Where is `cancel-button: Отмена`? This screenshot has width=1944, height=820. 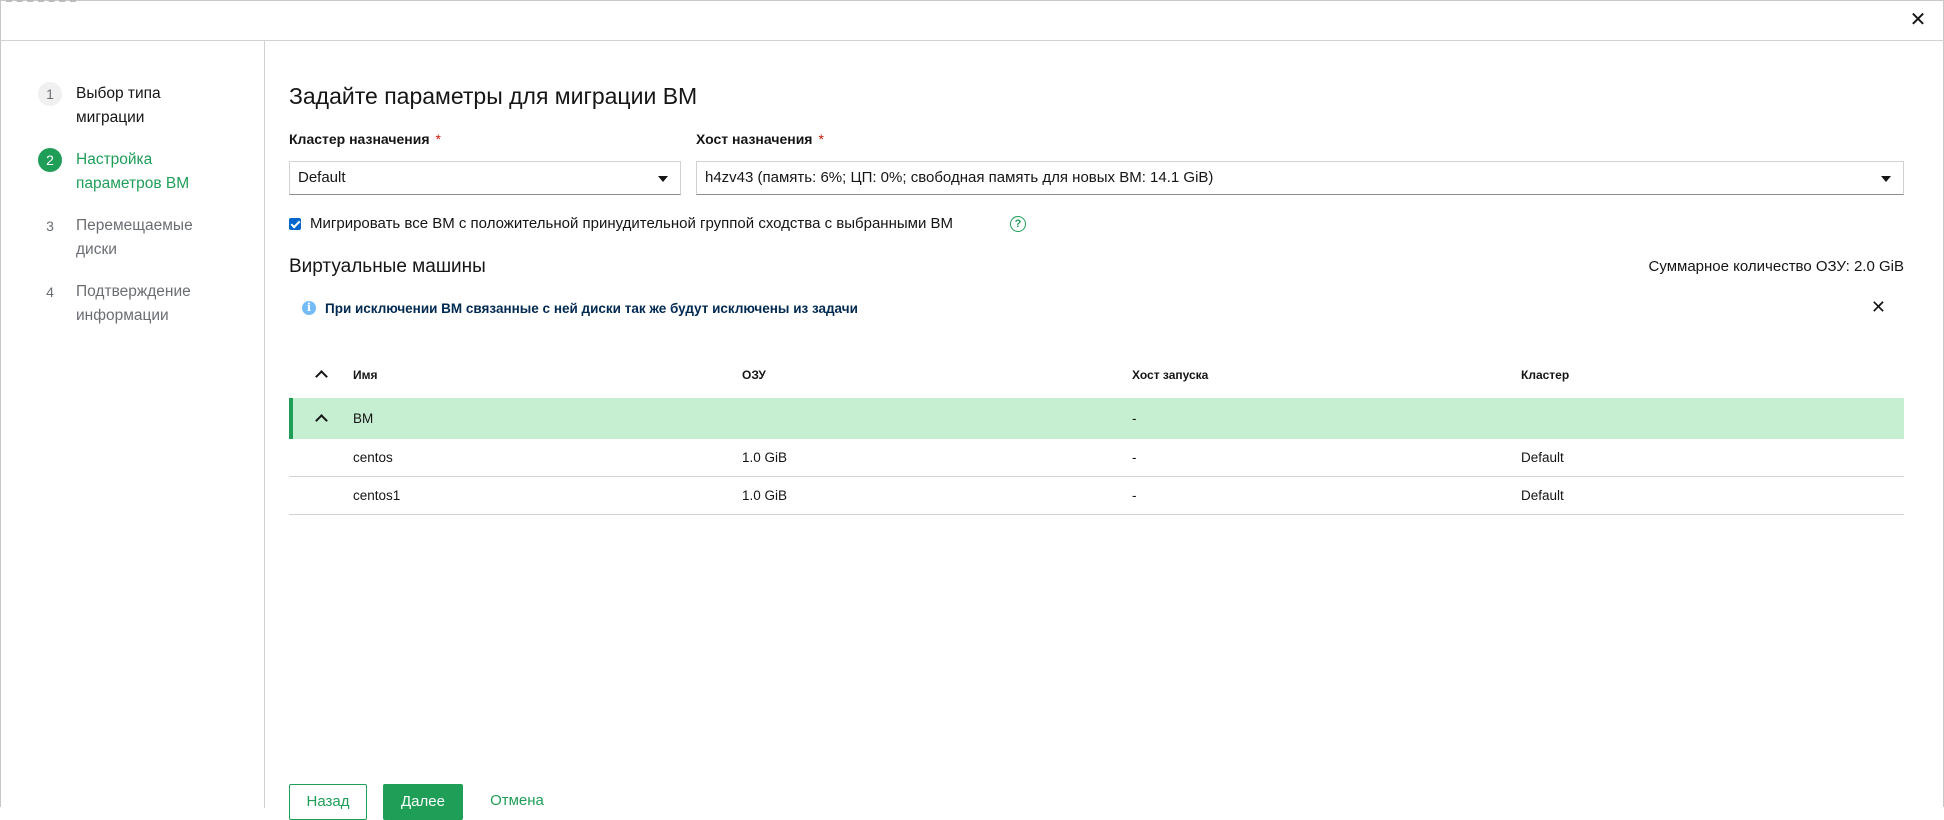
cancel-button: Отмена is located at coordinates (517, 802).